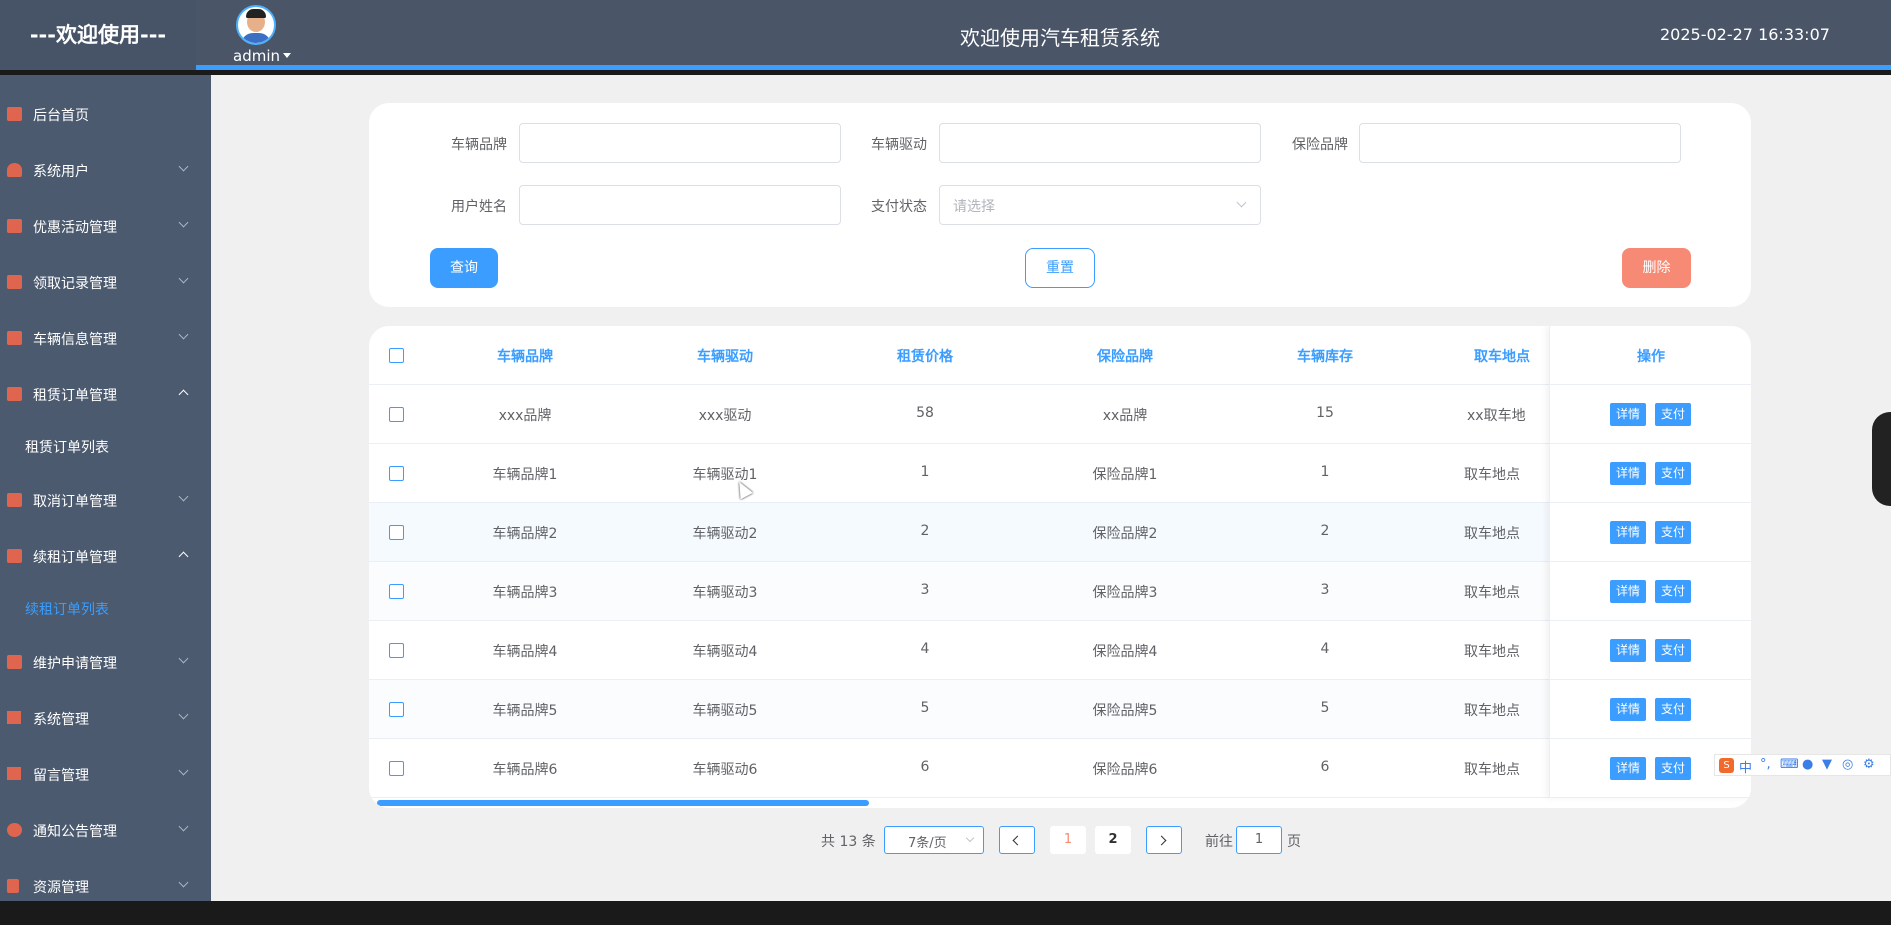 Image resolution: width=1891 pixels, height=925 pixels. Describe the element at coordinates (525, 711) in the screenshot. I see `cell-brand: 车辆品牌5` at that location.